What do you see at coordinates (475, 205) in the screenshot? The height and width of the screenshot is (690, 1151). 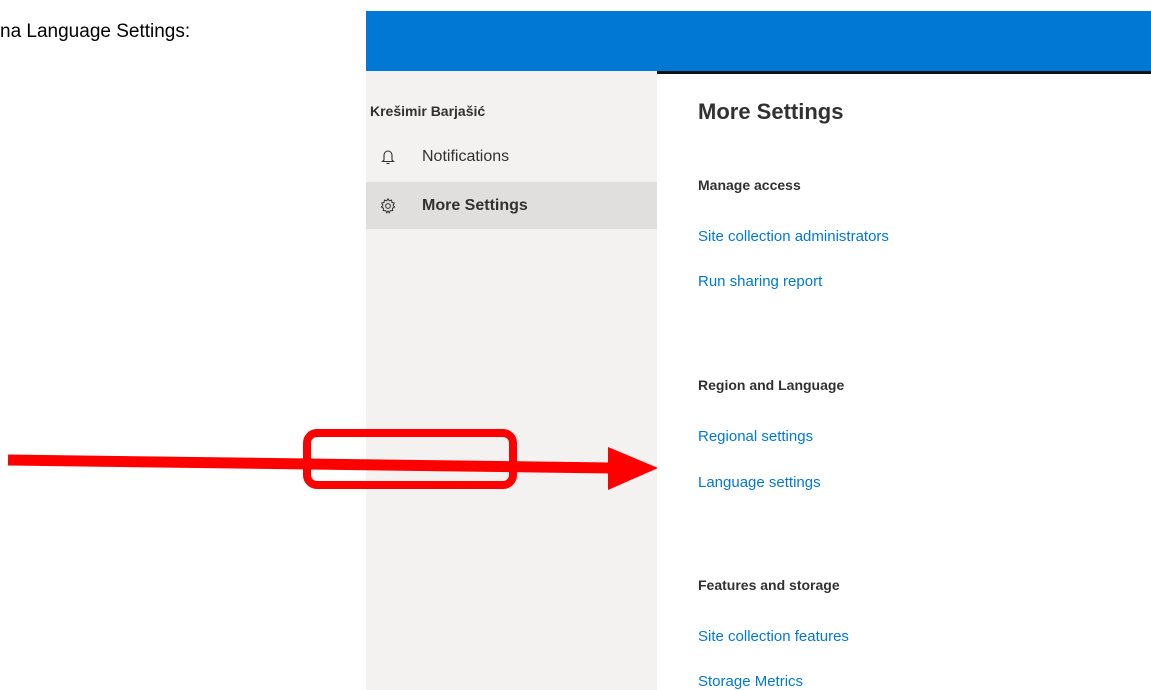 I see `sidebar-item-label: More Settings` at bounding box center [475, 205].